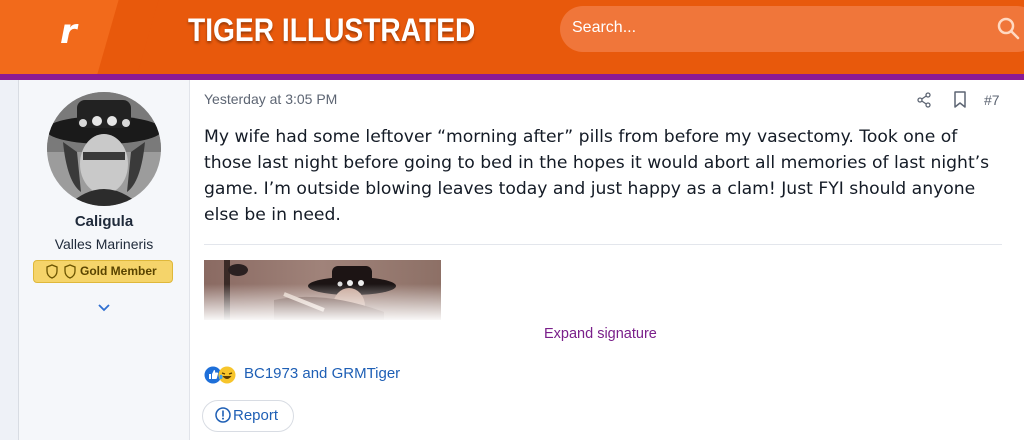 Image resolution: width=1024 pixels, height=440 pixels. I want to click on report-icon, so click(223, 415).